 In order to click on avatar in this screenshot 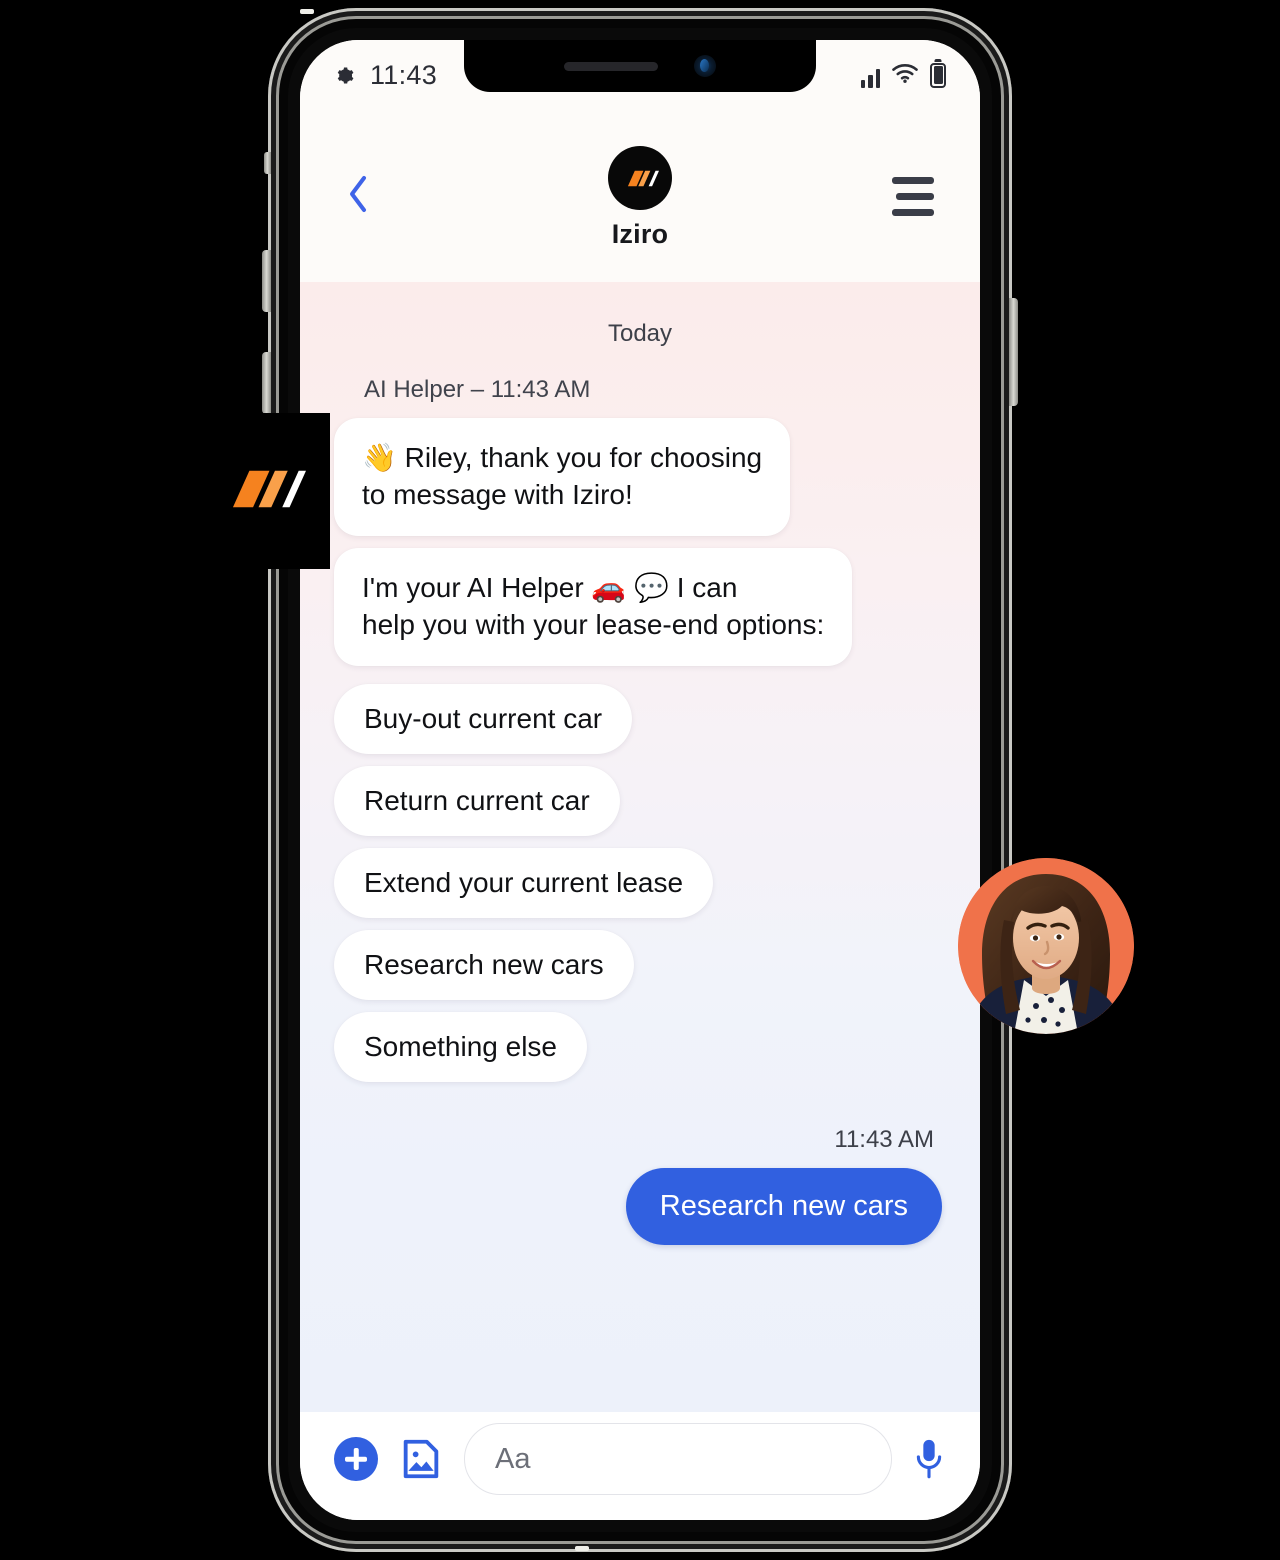, I will do `click(1046, 946)`.